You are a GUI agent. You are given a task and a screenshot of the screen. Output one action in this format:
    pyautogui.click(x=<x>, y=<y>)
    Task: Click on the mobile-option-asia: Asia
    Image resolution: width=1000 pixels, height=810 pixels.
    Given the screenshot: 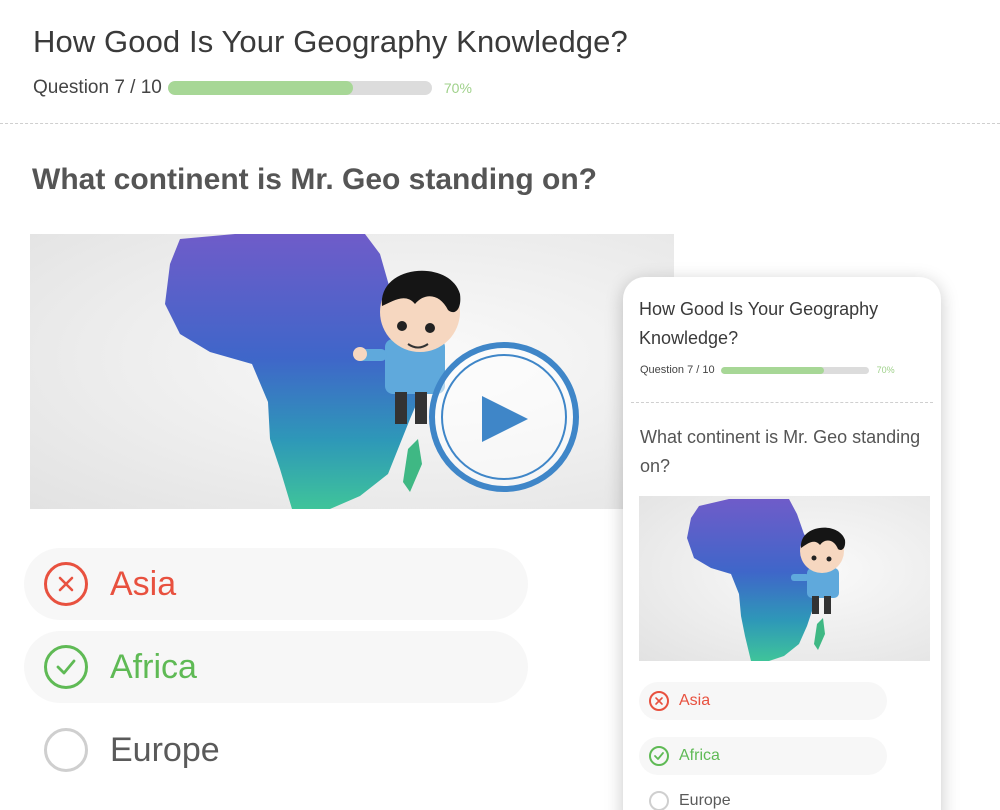 What is the action you would take?
    pyautogui.click(x=763, y=701)
    